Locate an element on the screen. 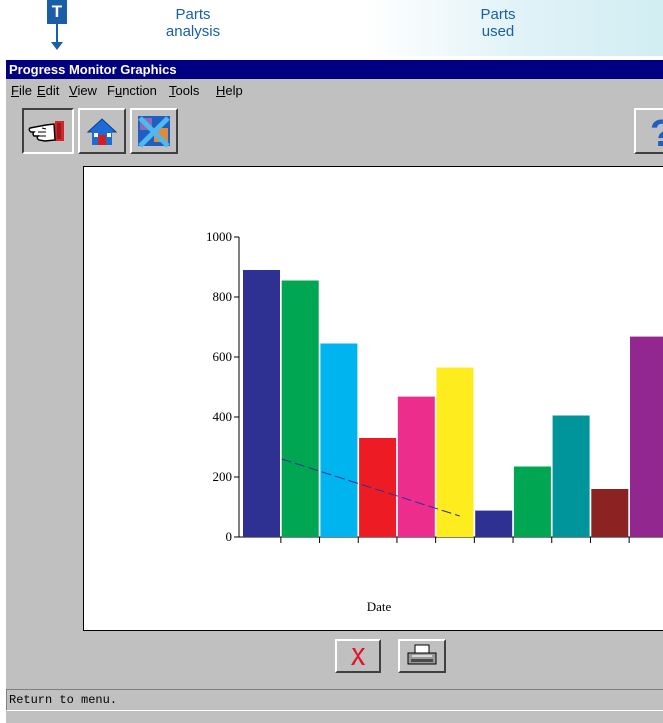  disabled-function-button is located at coordinates (154, 131).